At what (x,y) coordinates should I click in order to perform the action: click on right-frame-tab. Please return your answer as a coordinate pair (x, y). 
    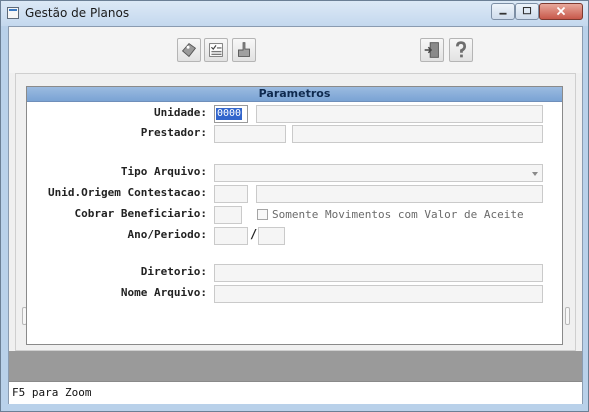
    Looking at the image, I should click on (567, 316).